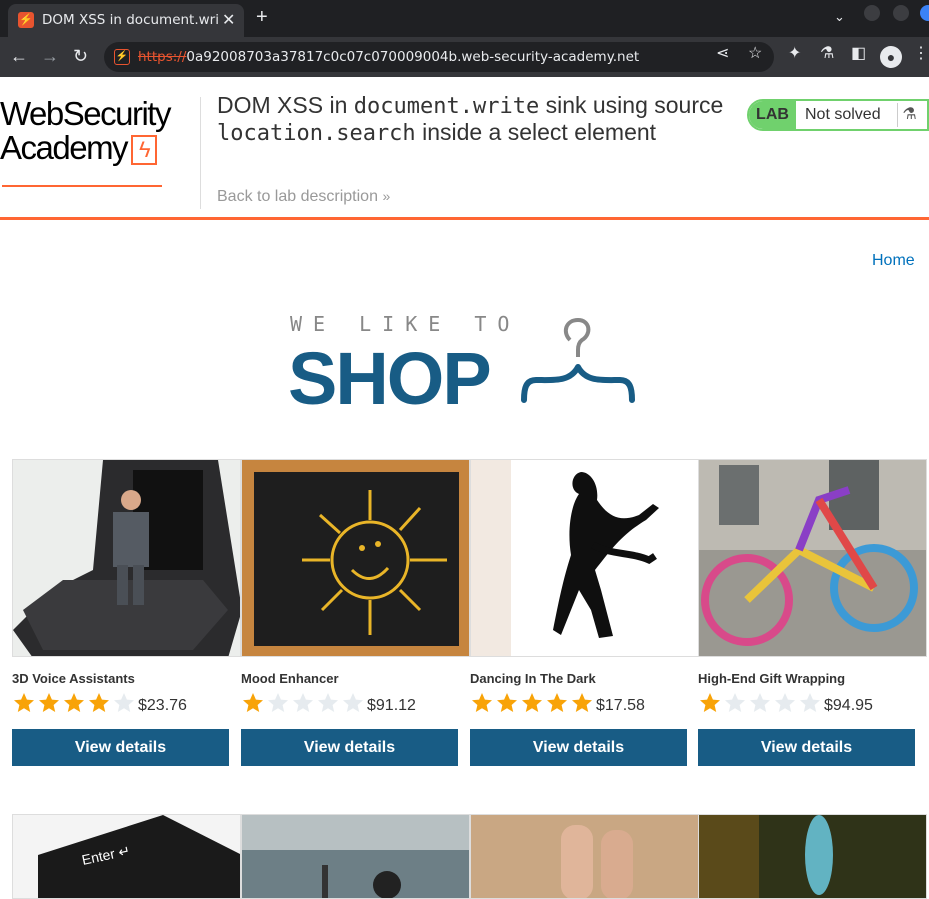 The height and width of the screenshot is (899, 929). Describe the element at coordinates (794, 53) in the screenshot. I see `extensions-icon: ✦` at that location.